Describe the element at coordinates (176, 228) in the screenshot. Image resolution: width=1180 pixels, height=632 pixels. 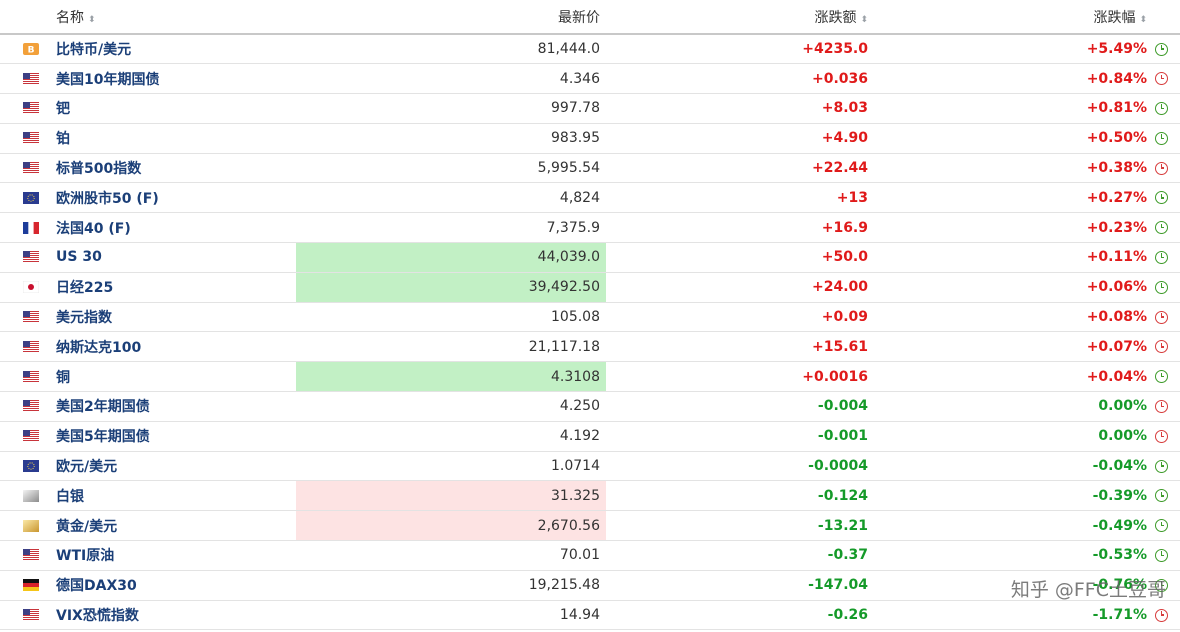
I see `instrument-name-link: 法国40 (F)` at that location.